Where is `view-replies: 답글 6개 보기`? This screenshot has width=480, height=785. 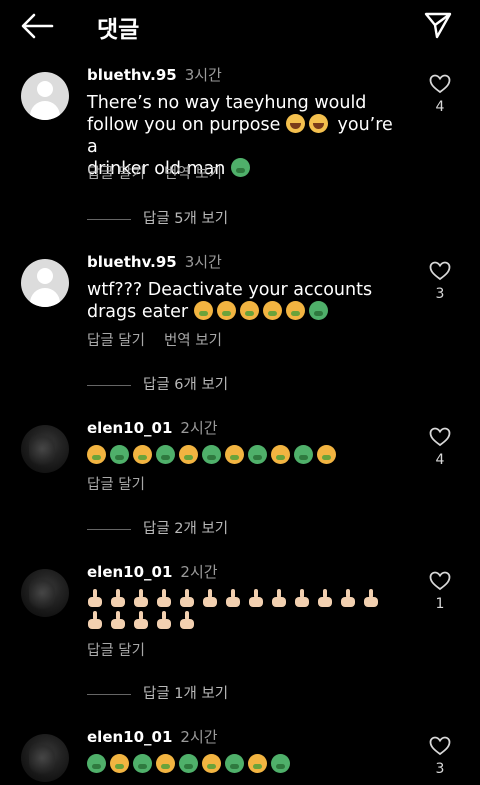
view-replies: 답글 6개 보기 is located at coordinates (157, 383).